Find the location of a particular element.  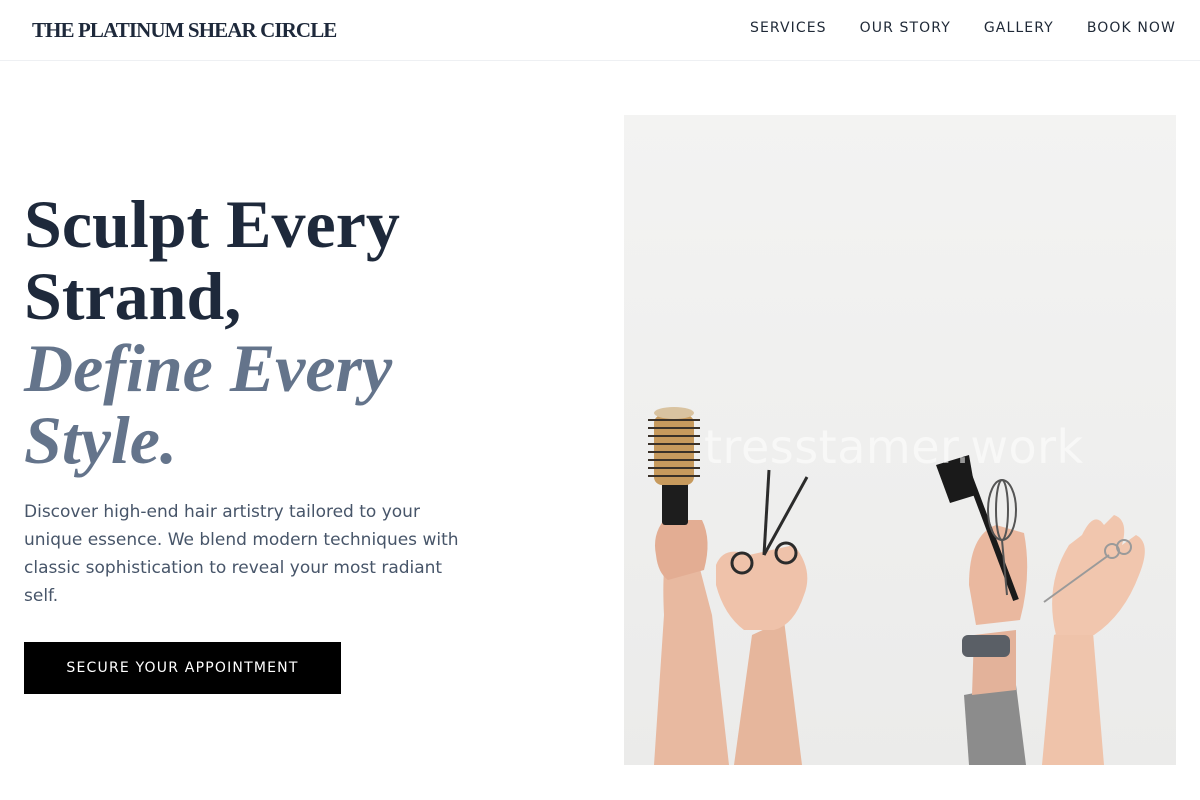

headline-accent-line-2: Style. is located at coordinates (100, 440).